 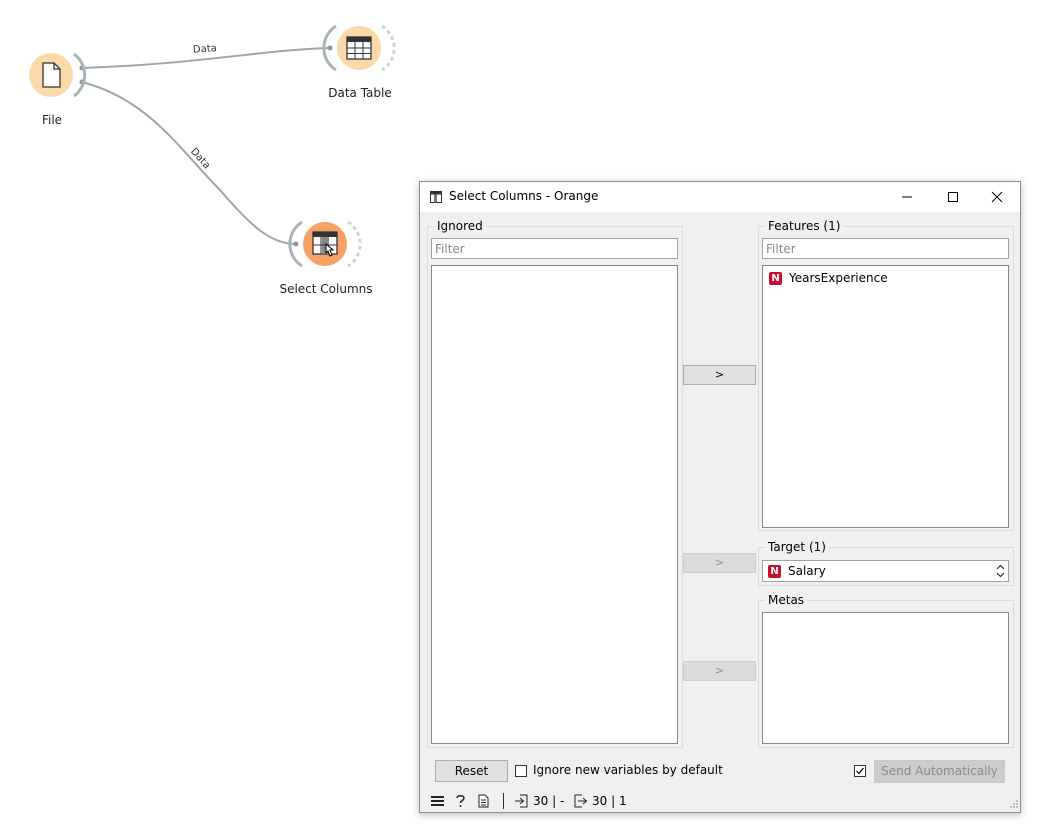 I want to click on output-icon, so click(x=580, y=801).